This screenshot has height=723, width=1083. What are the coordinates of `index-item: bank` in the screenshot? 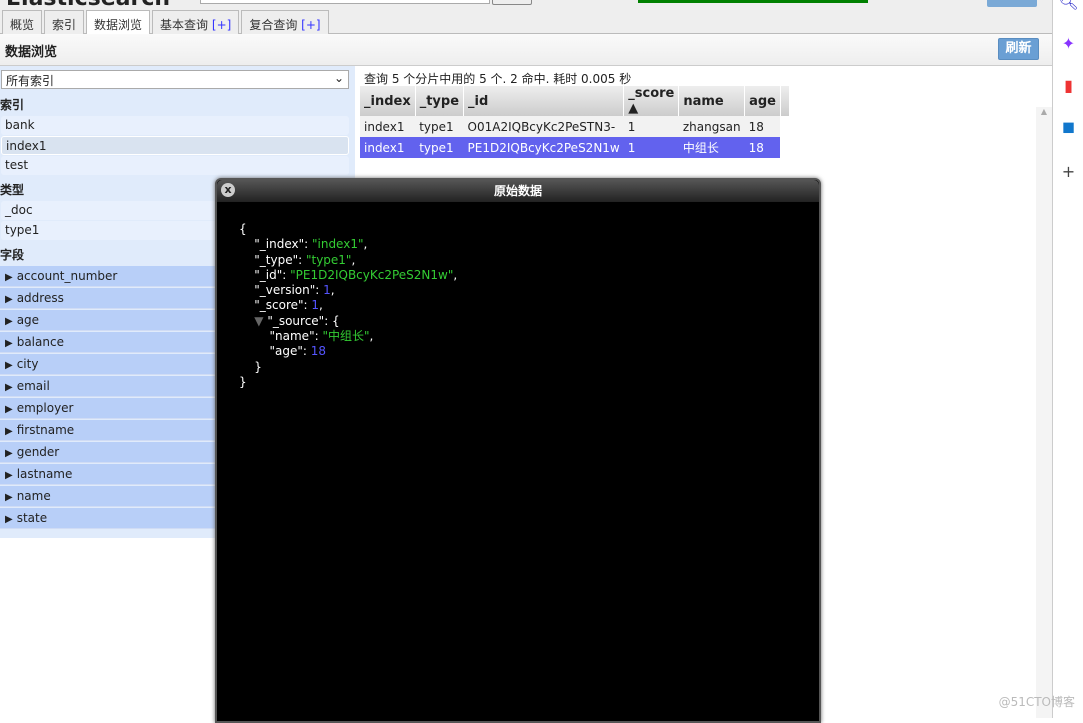 It's located at (175, 125).